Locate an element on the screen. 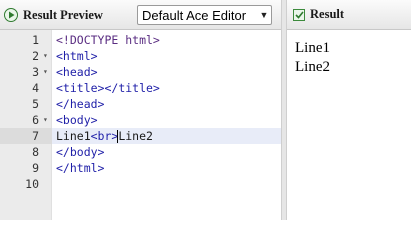 The image size is (411, 240). line-number-cell: 2 ▾ is located at coordinates (26, 56).